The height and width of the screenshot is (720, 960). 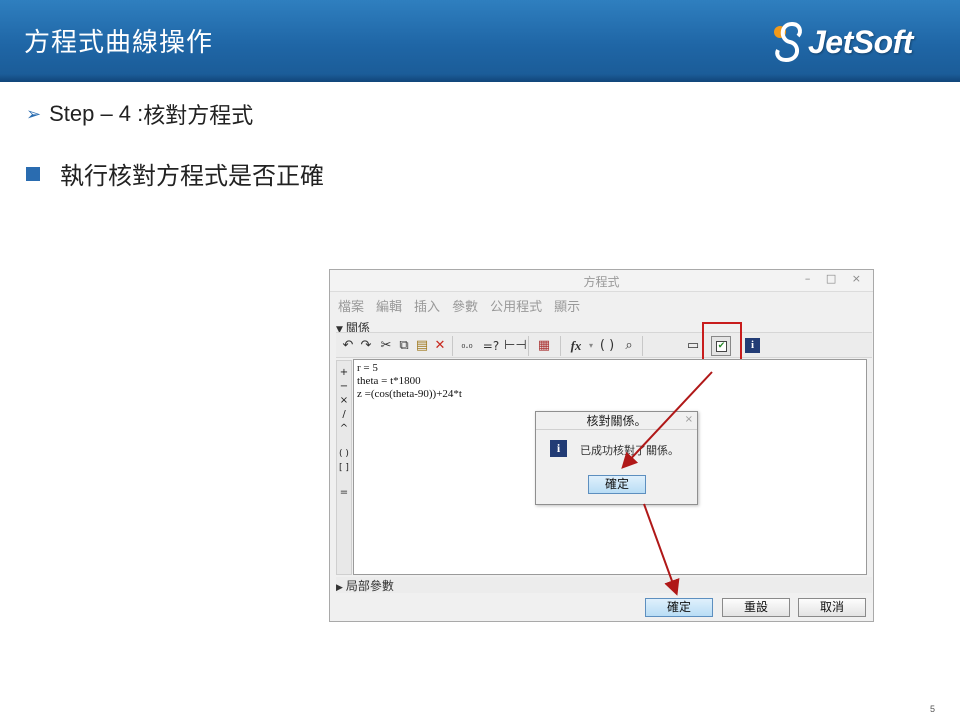 What do you see at coordinates (836, 278) in the screenshot?
I see `window-controls: – □ ×` at bounding box center [836, 278].